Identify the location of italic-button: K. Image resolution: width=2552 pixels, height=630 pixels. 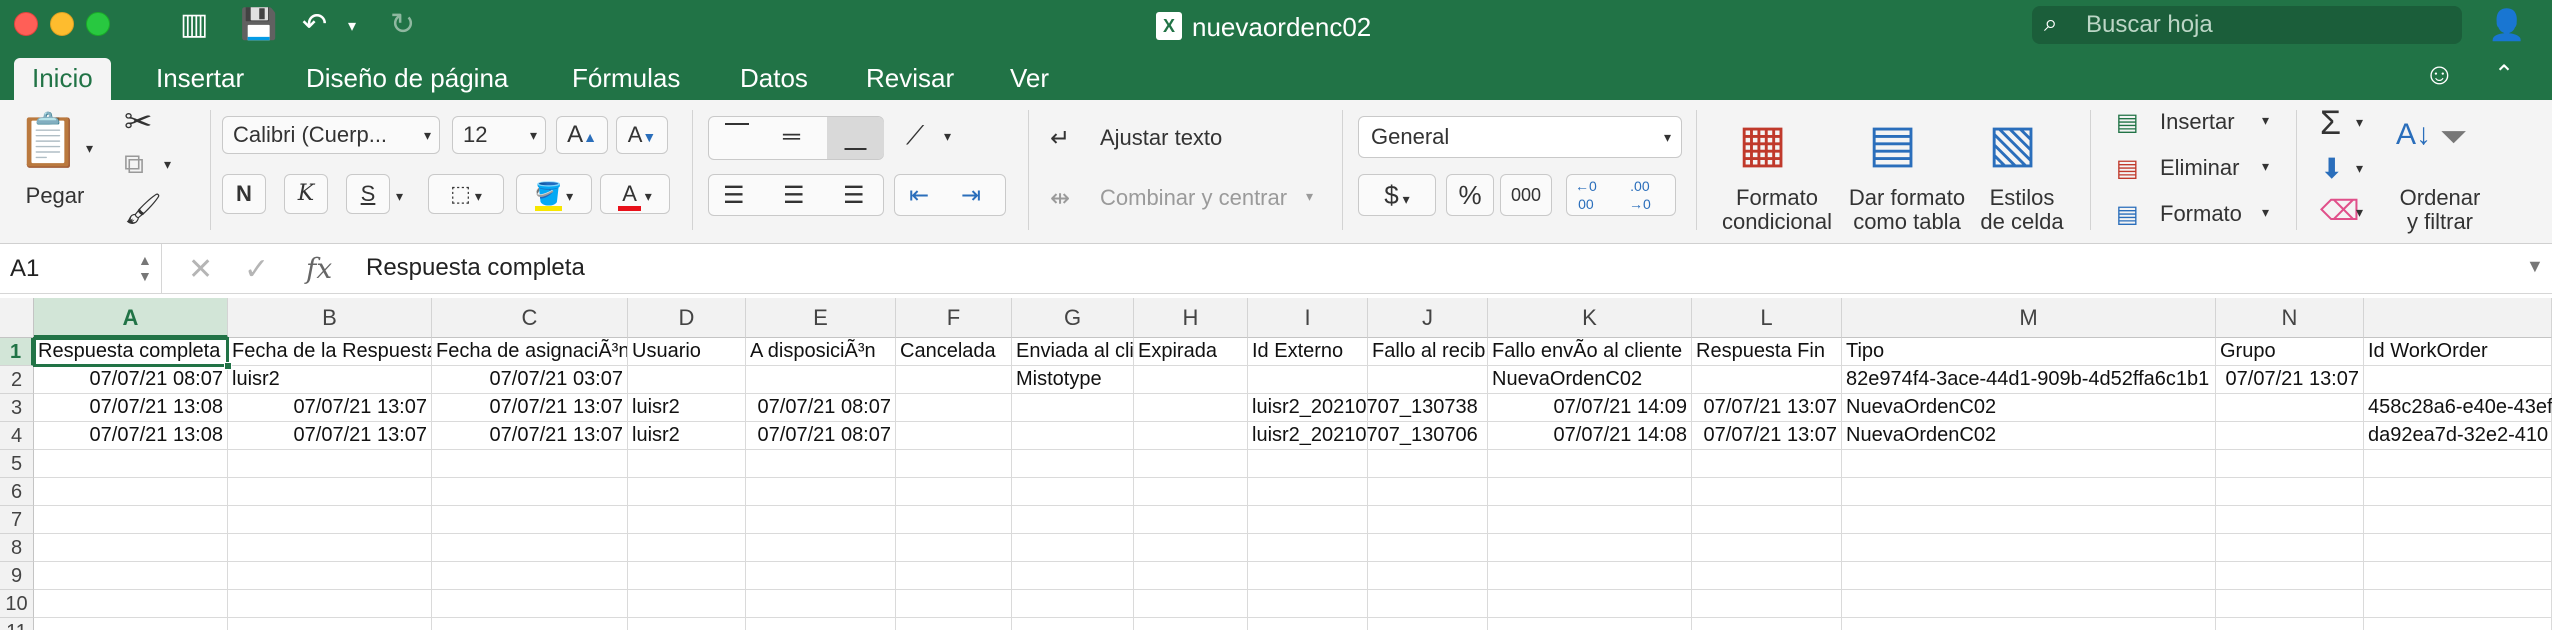
(306, 194).